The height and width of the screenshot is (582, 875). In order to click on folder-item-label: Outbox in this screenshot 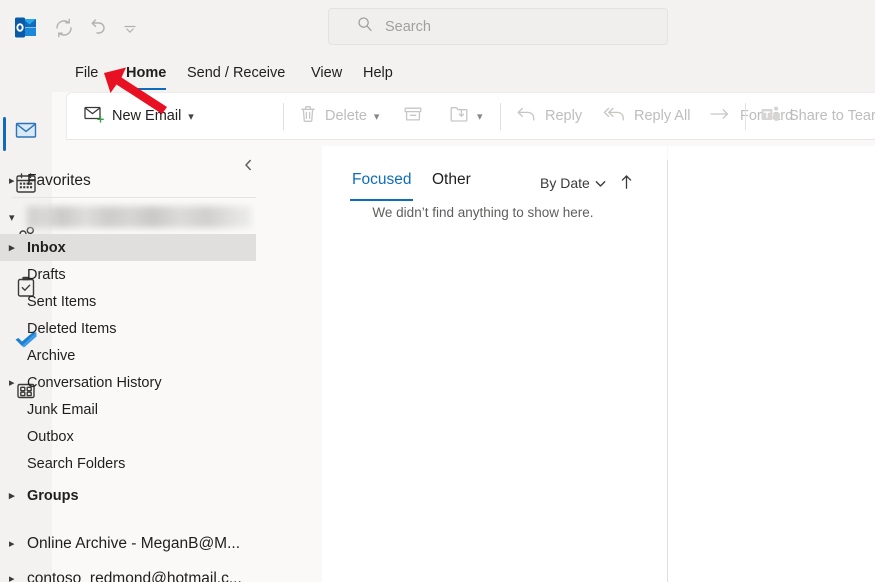, I will do `click(50, 436)`.